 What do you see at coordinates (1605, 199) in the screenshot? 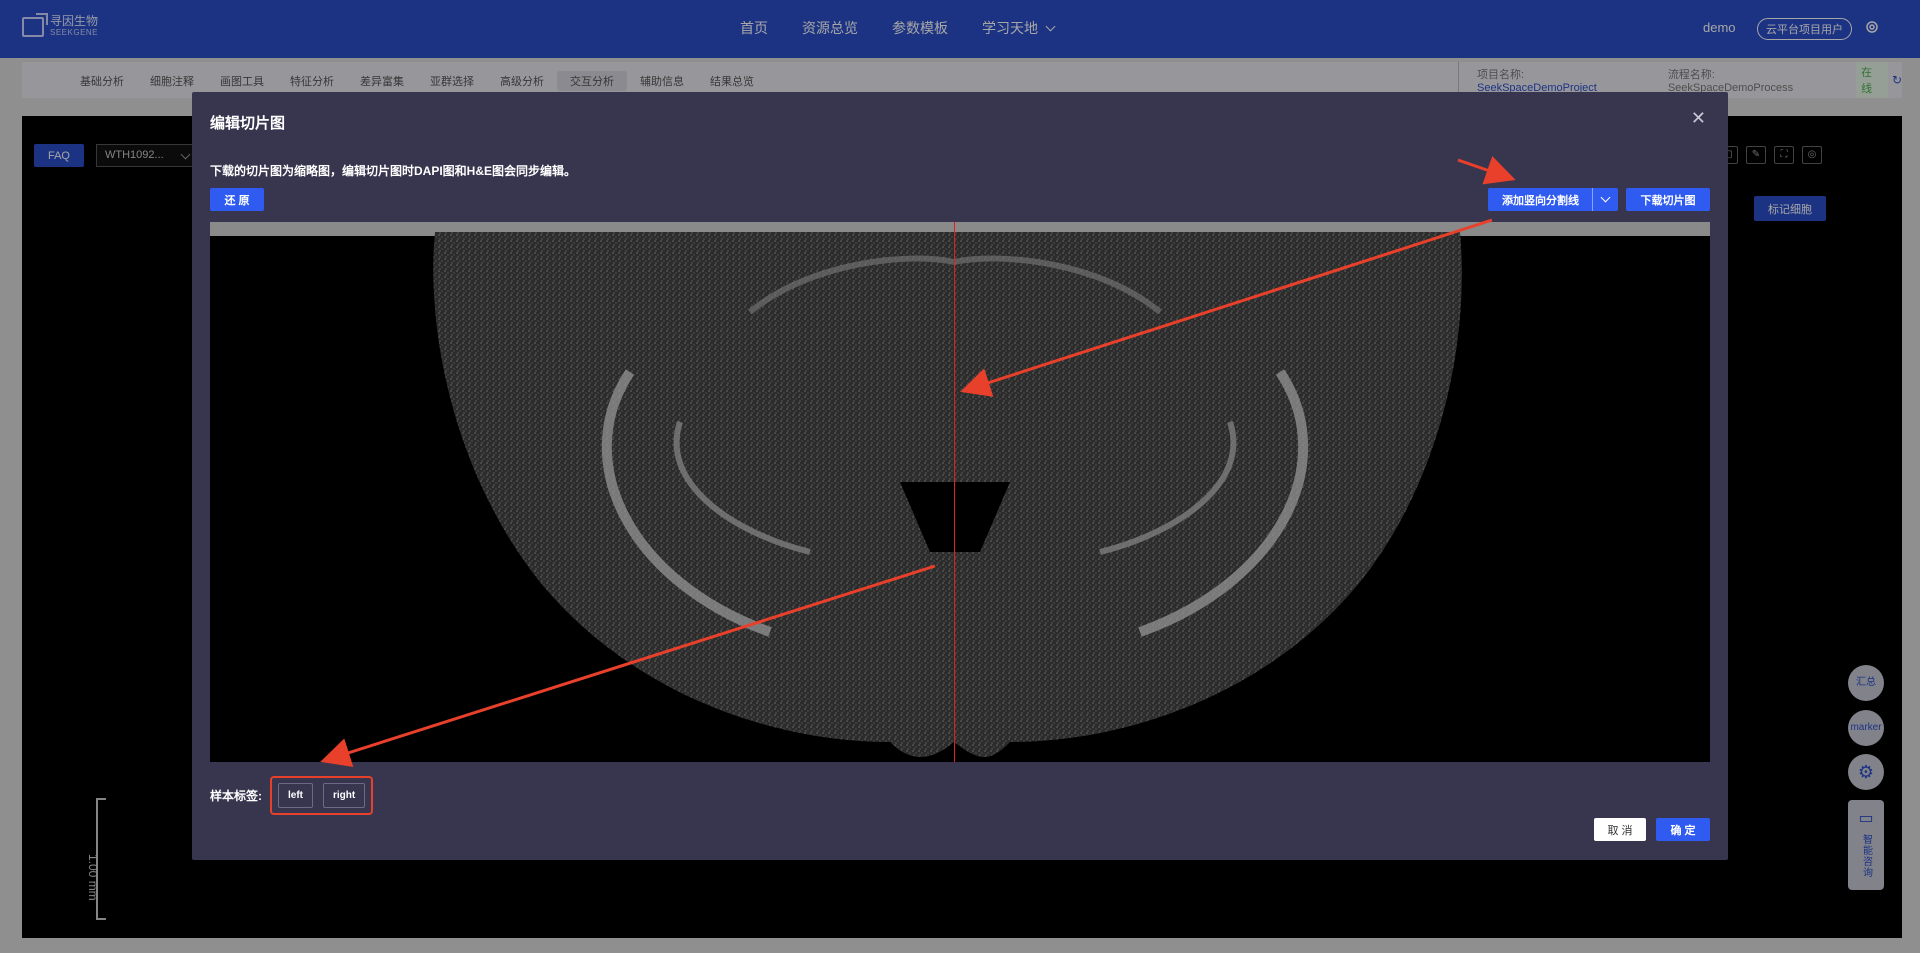
I see `split-line-dropdown-icon` at bounding box center [1605, 199].